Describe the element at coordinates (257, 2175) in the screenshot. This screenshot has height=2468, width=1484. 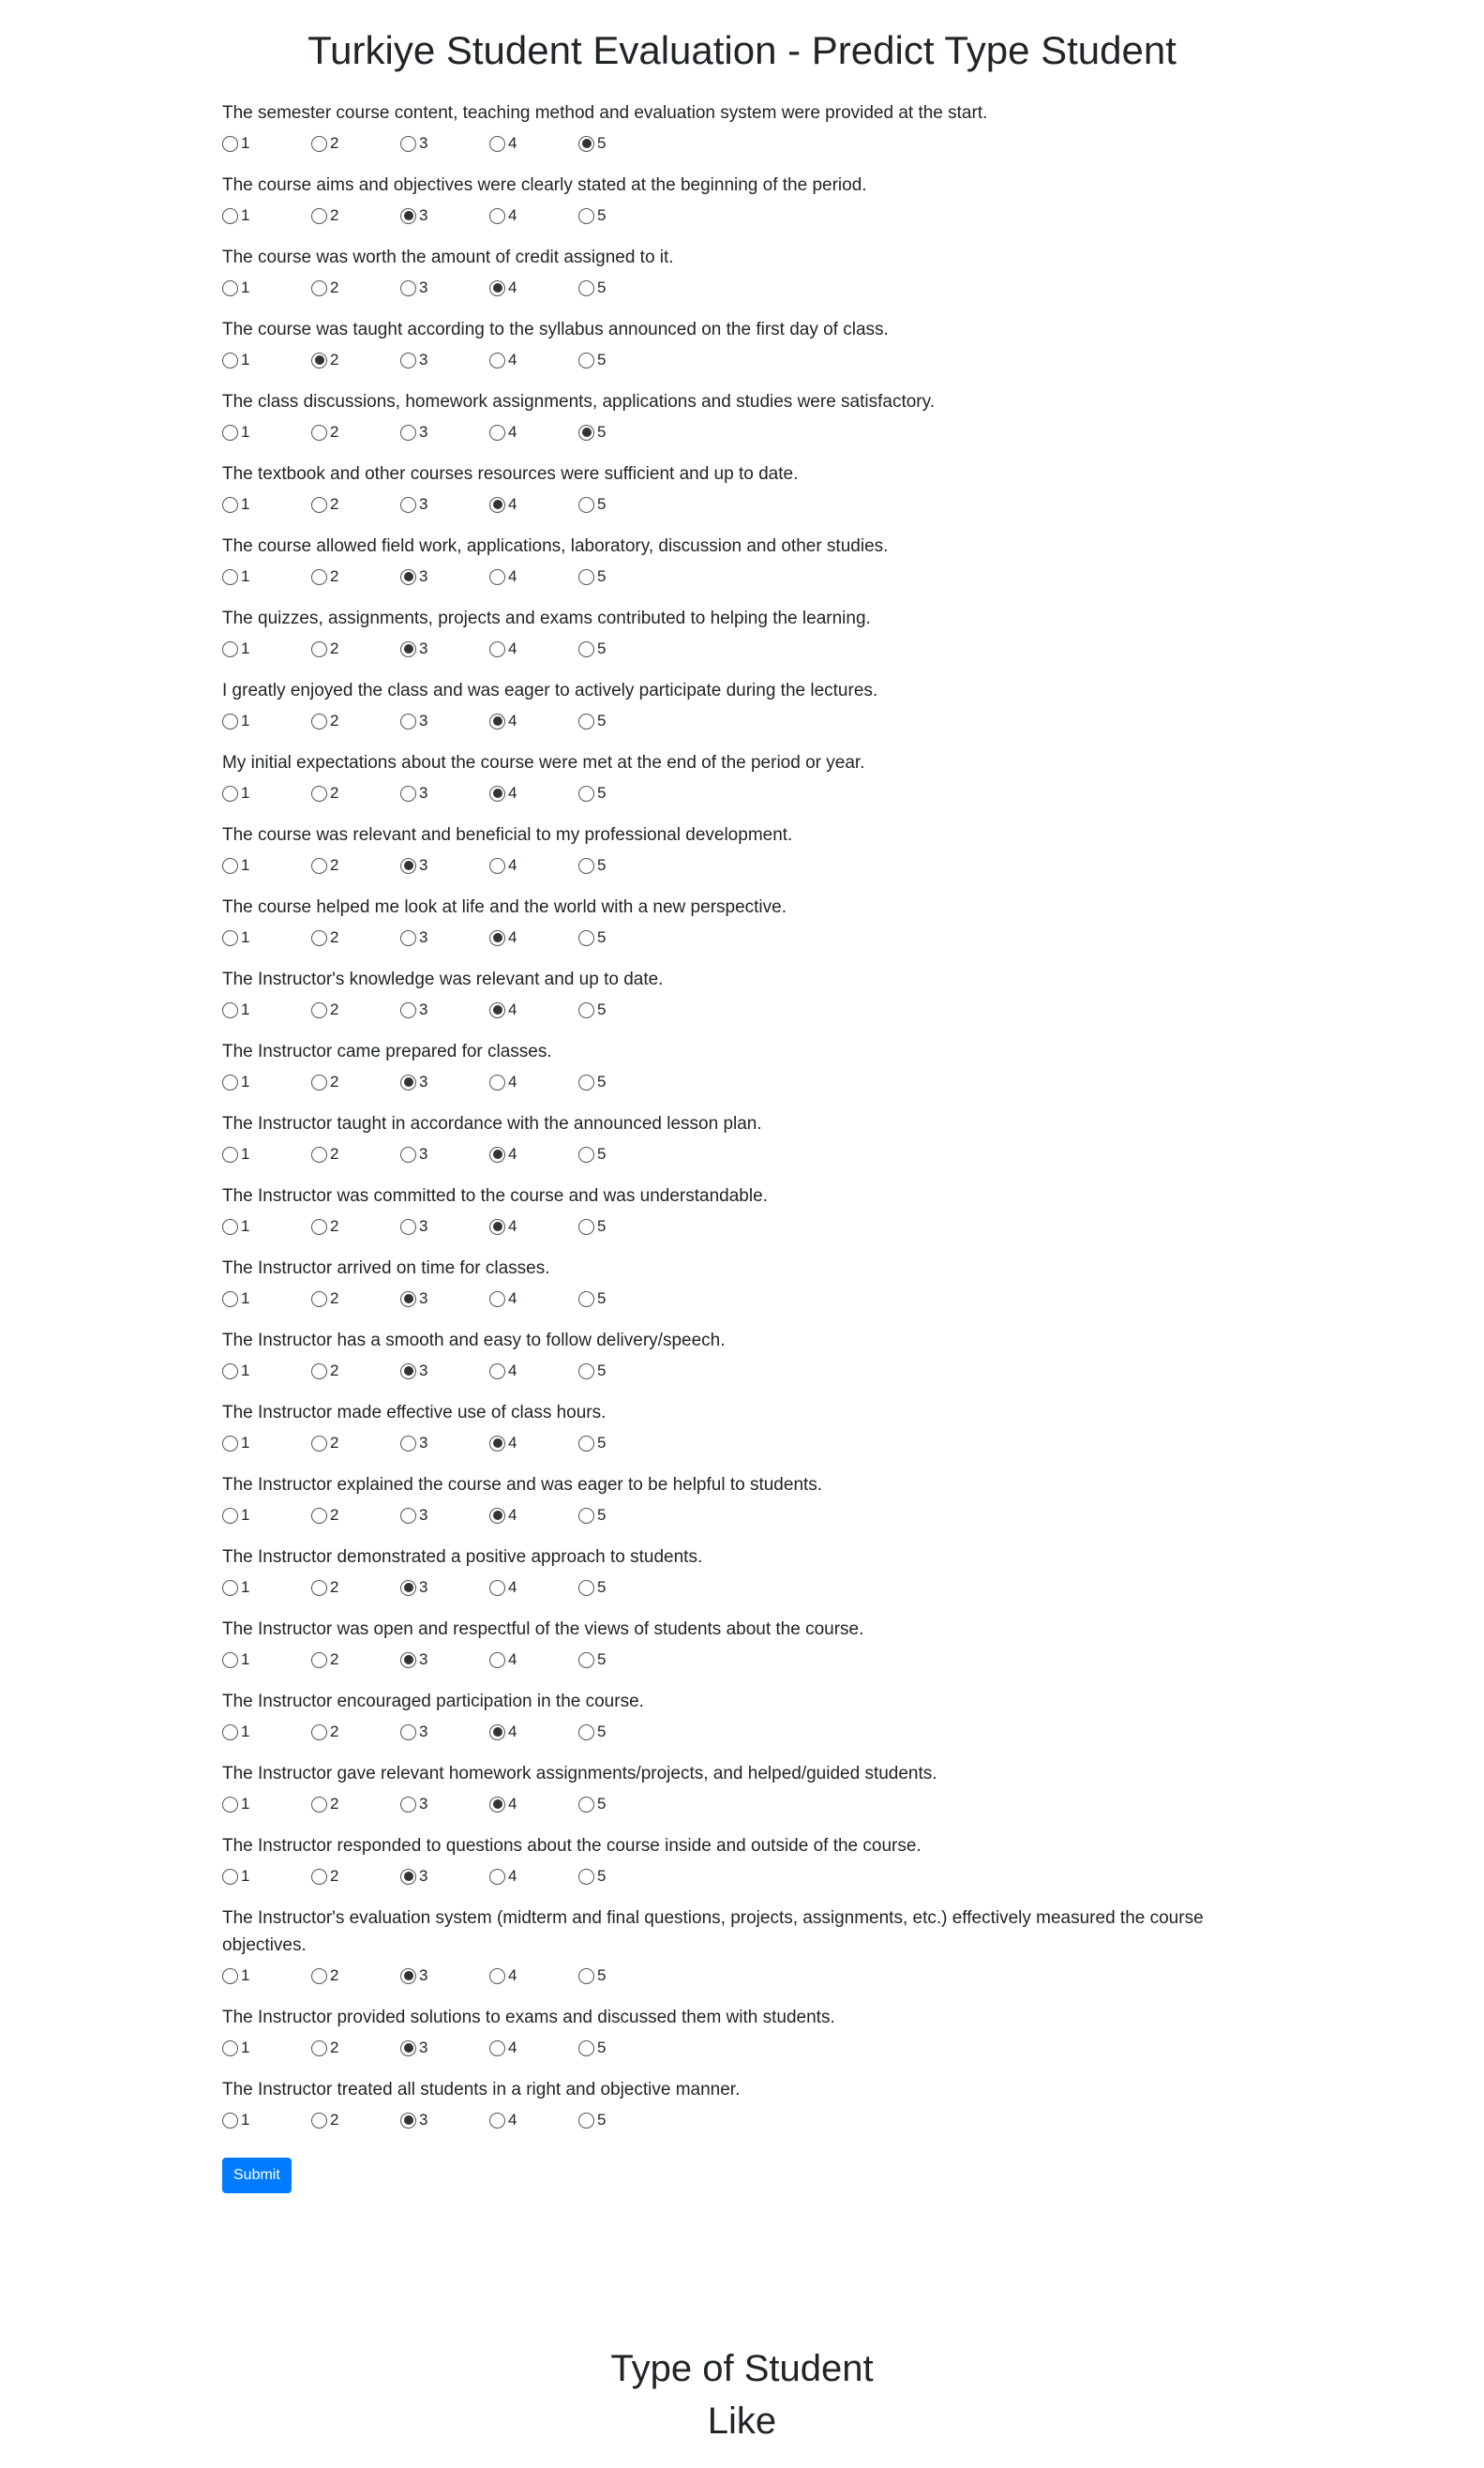
I see `submit-button: Submit` at that location.